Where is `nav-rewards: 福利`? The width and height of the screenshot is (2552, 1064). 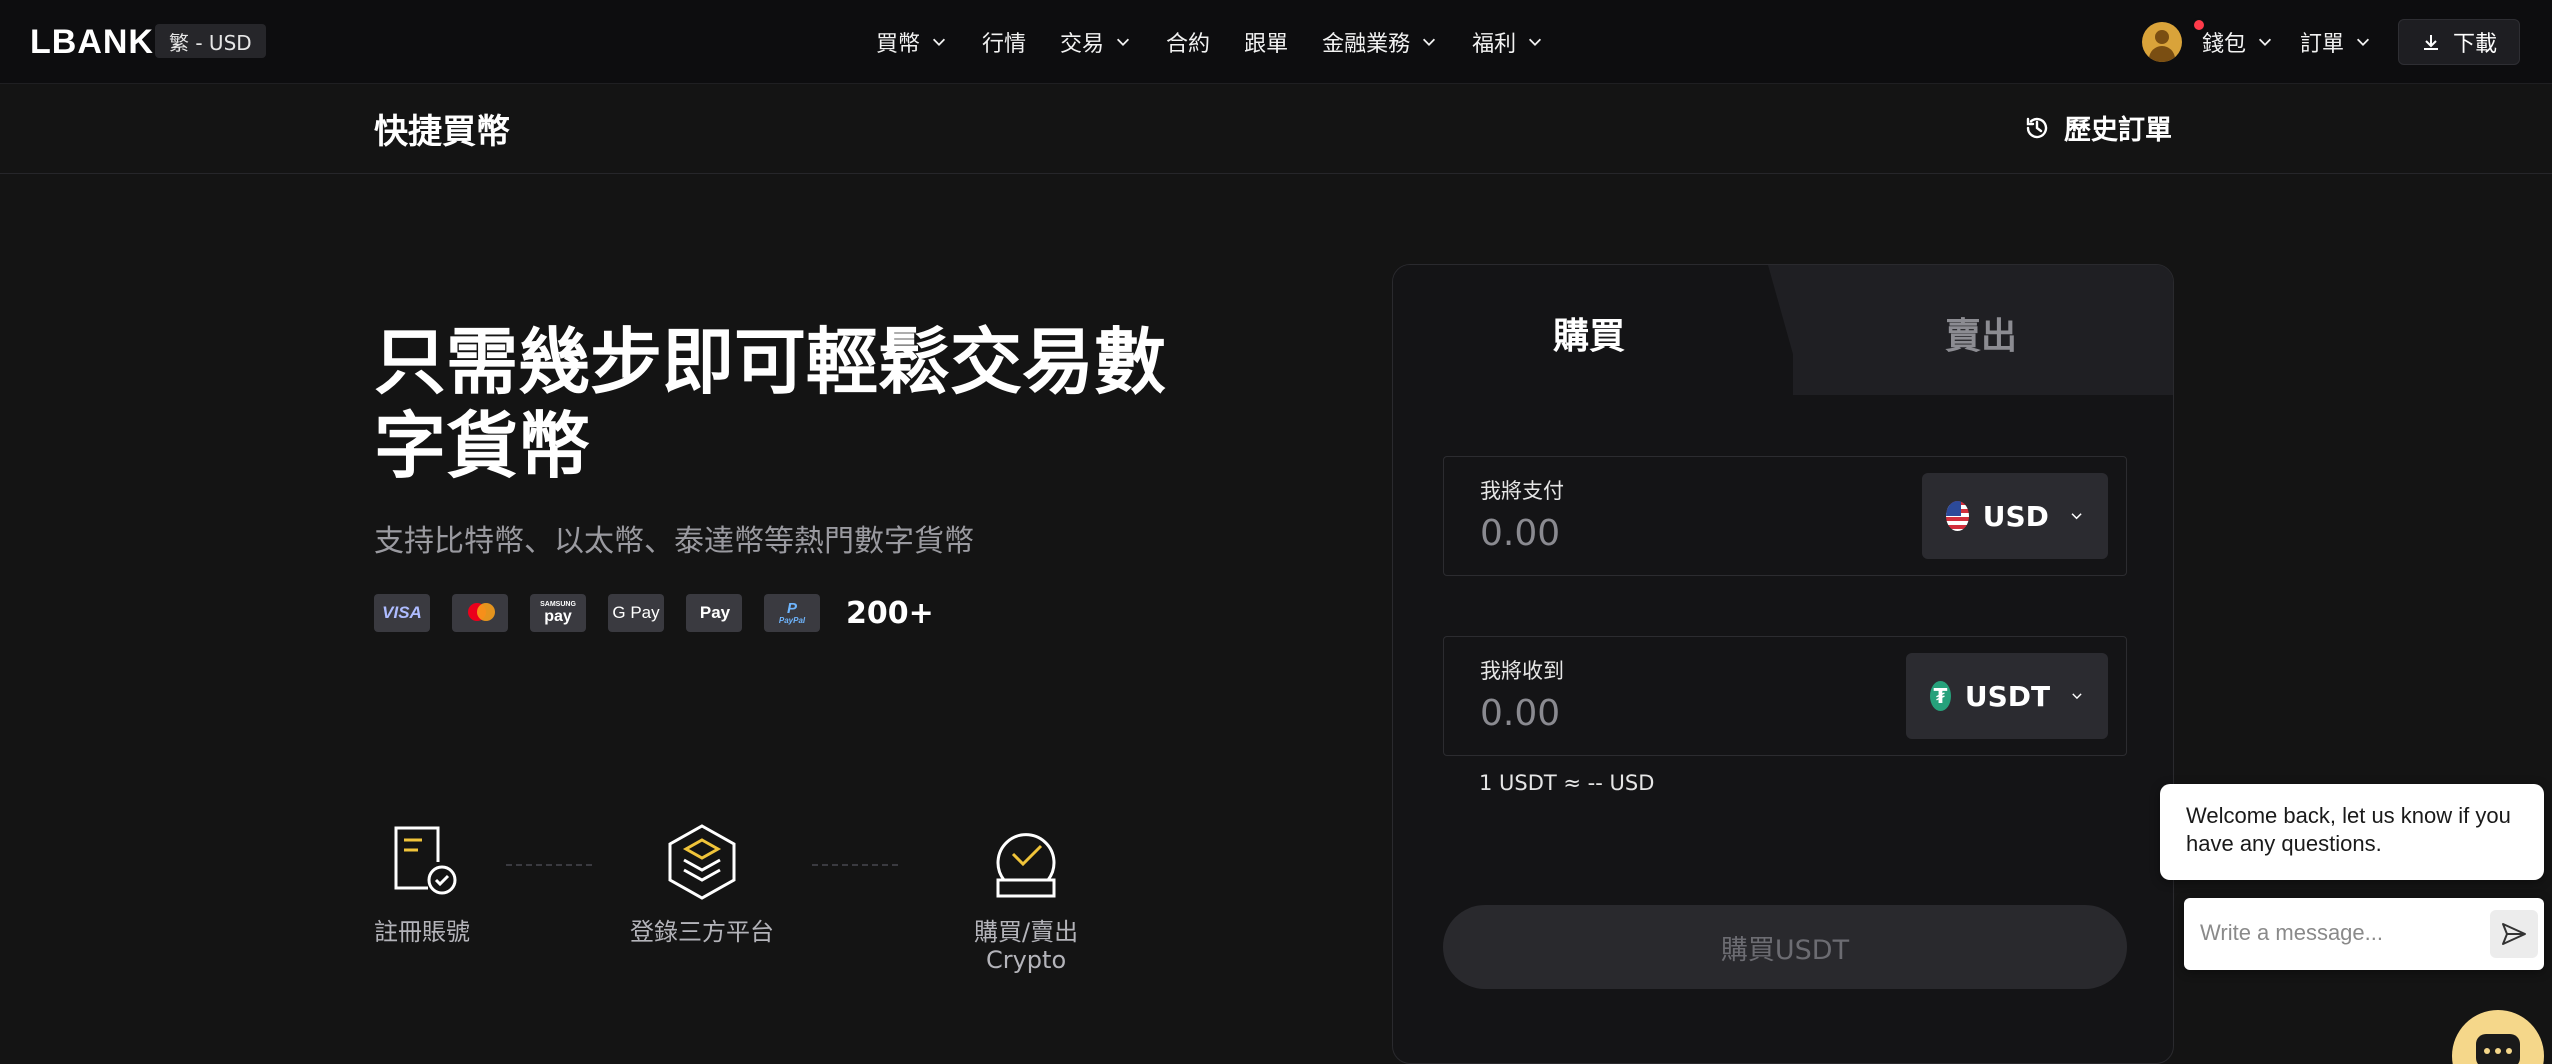
nav-rewards: 福利 is located at coordinates (1508, 42).